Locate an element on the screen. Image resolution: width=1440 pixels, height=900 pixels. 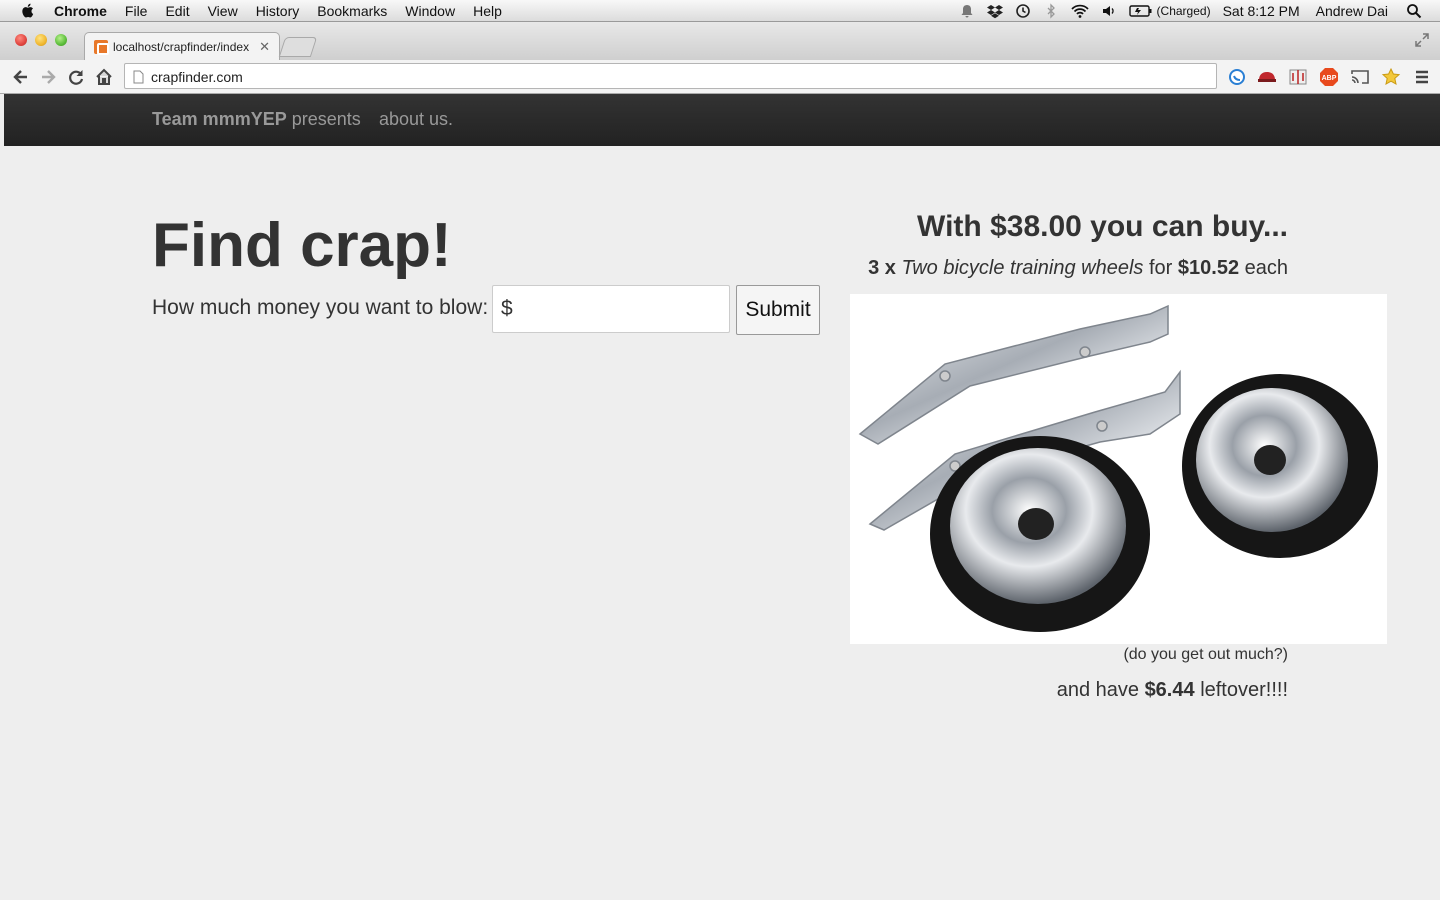
home-icon is located at coordinates (104, 77).